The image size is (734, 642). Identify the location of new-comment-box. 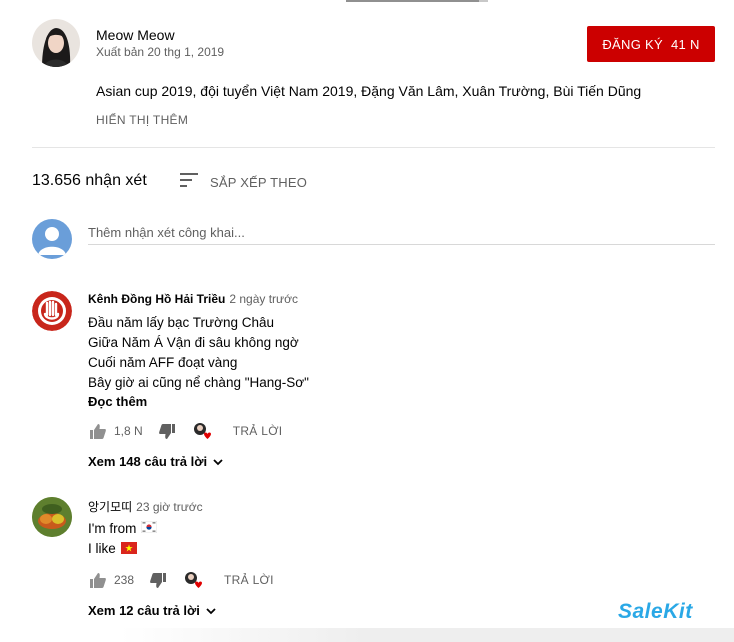
(373, 239).